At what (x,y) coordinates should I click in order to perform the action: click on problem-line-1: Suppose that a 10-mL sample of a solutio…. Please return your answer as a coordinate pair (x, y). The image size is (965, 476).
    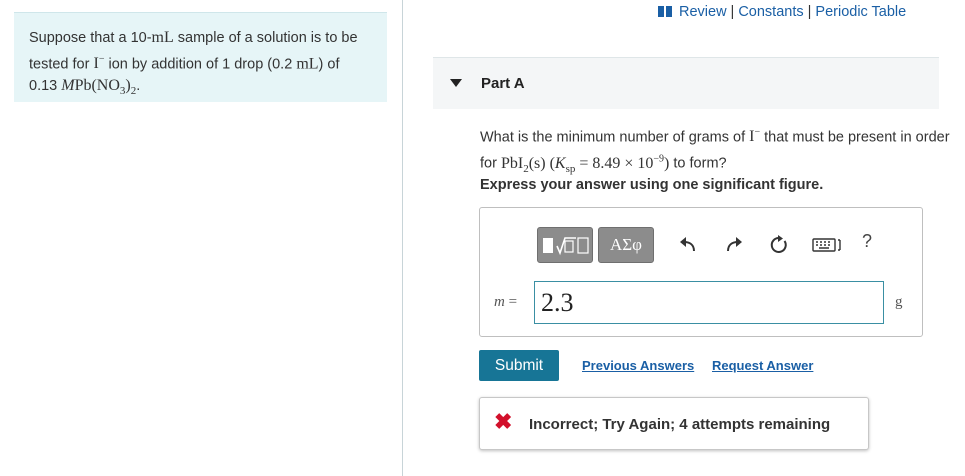
    Looking at the image, I should click on (200, 38).